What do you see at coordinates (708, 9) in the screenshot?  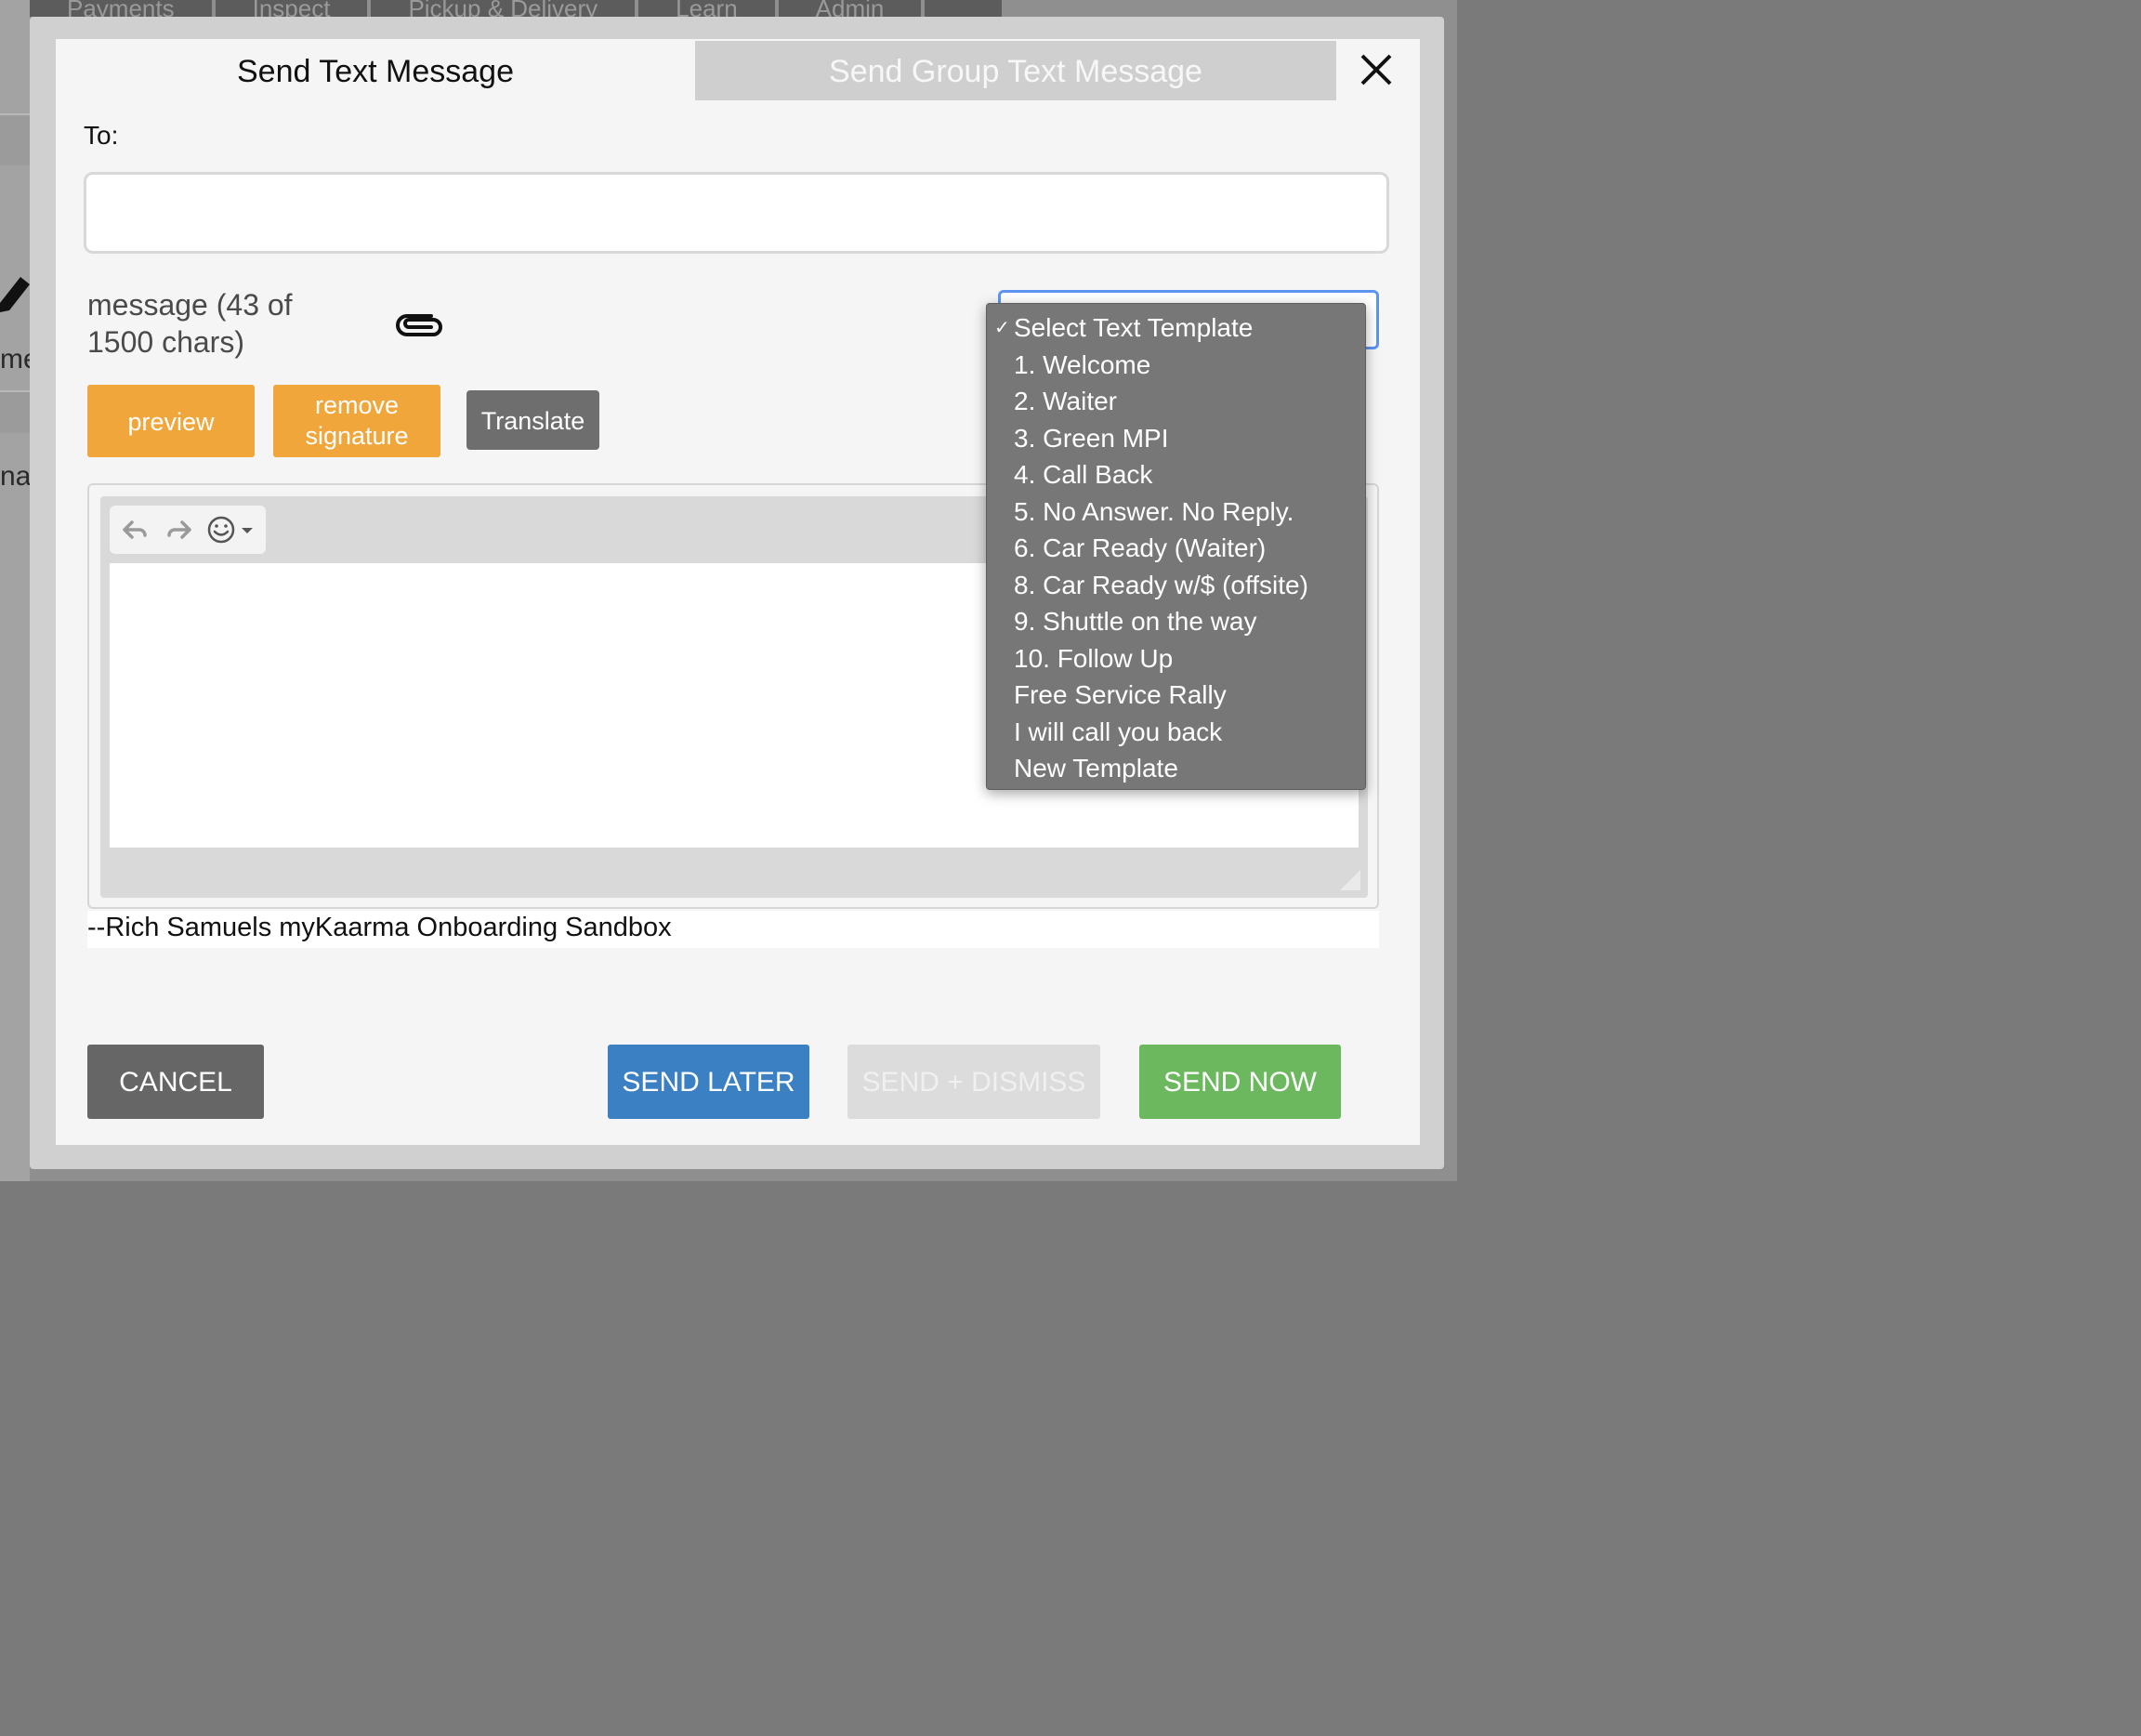 I see `background-nav-tab: Learn` at bounding box center [708, 9].